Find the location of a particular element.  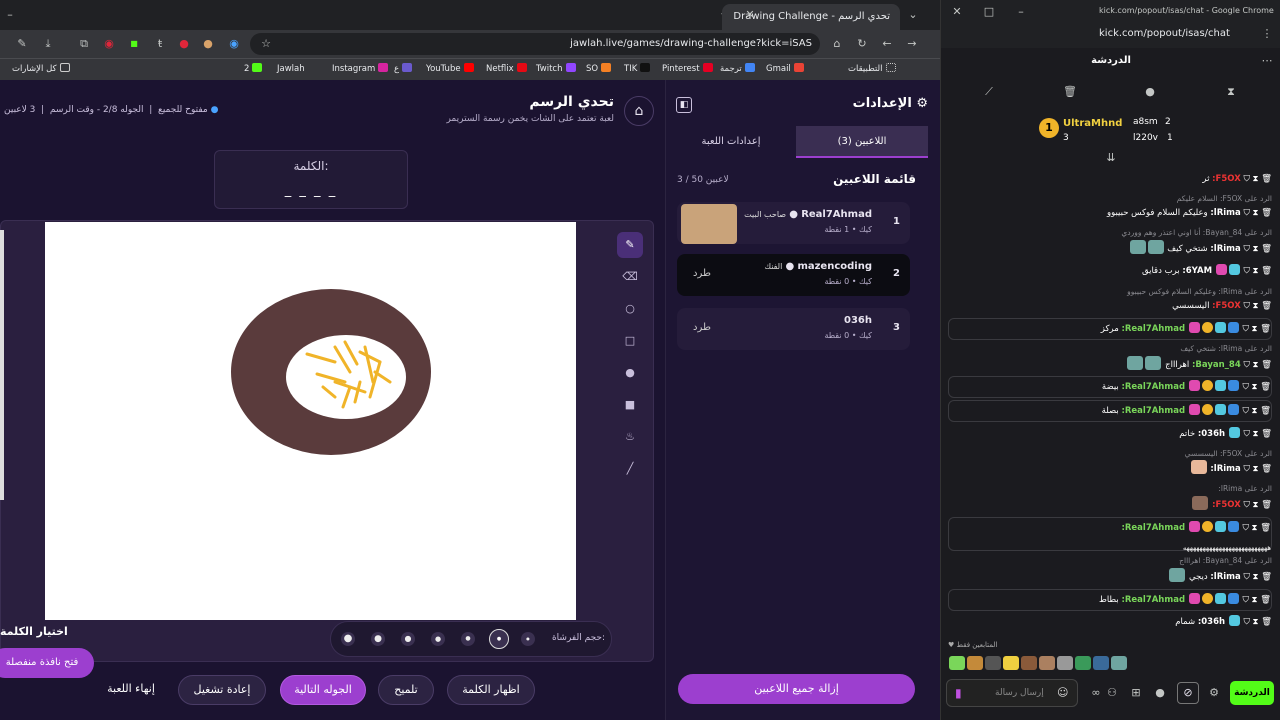

more-menu-icon: ⋮ is located at coordinates (1267, 34).